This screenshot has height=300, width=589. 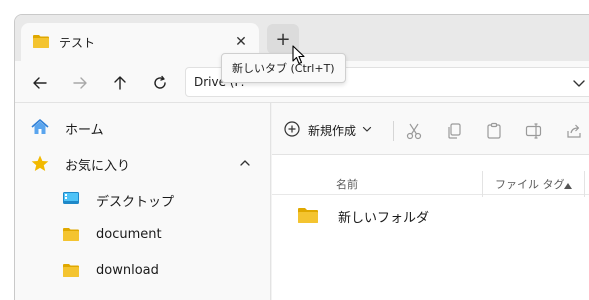 What do you see at coordinates (384, 218) in the screenshot?
I see `file-name: 新しいフォルダ` at bounding box center [384, 218].